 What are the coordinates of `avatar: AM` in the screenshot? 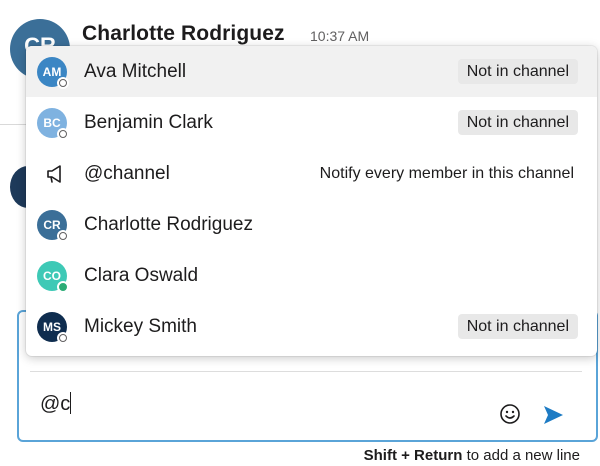 It's located at (53, 73).